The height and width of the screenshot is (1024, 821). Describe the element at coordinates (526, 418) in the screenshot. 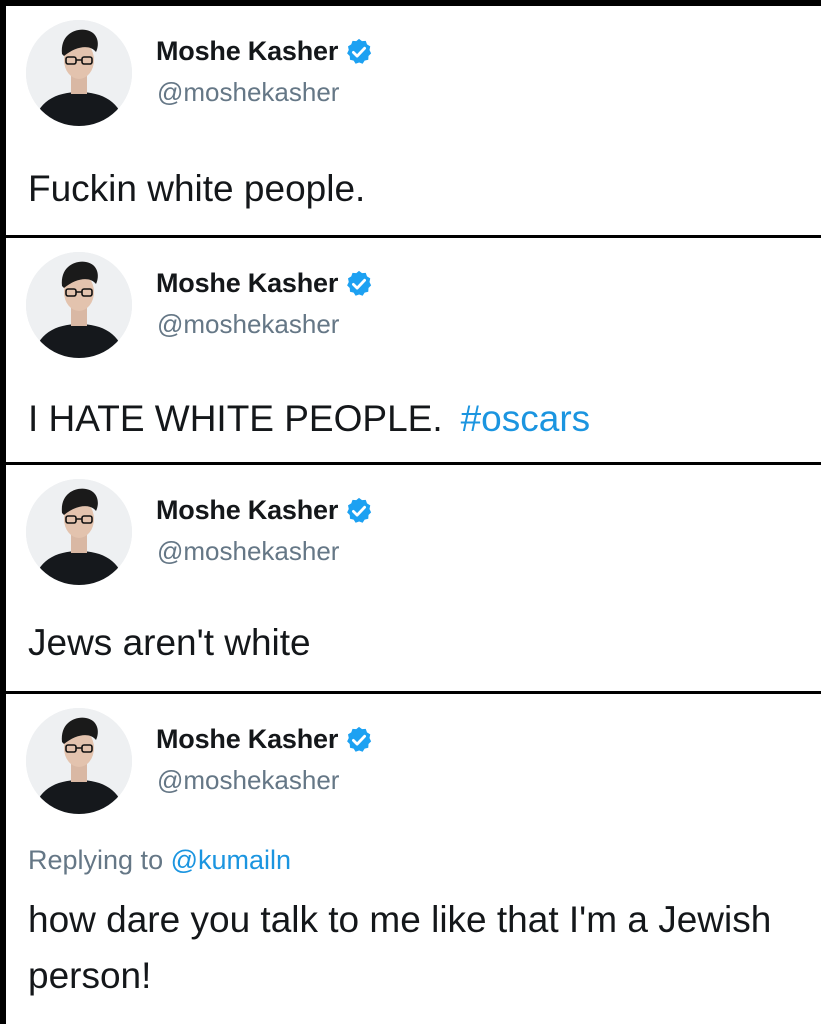

I see `hashtag-link: #oscars` at that location.